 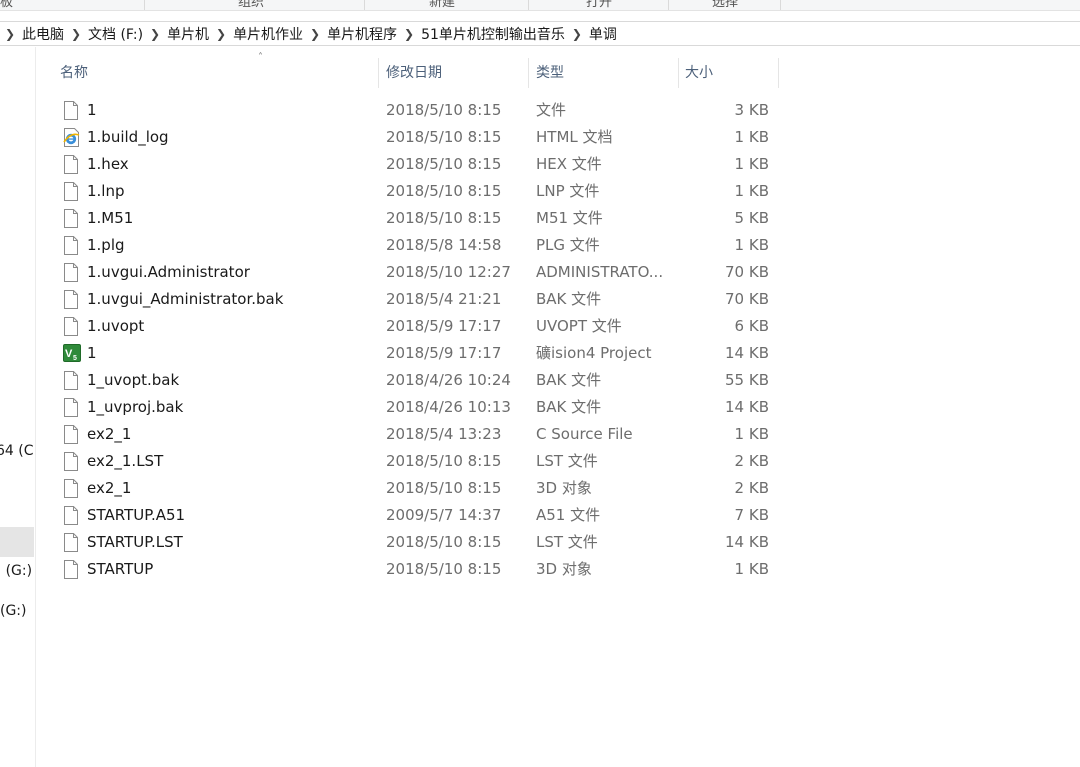 I want to click on file-row: ex2_1 2018/5/4 13:23 C Source File 1 KB, so click(x=415, y=434).